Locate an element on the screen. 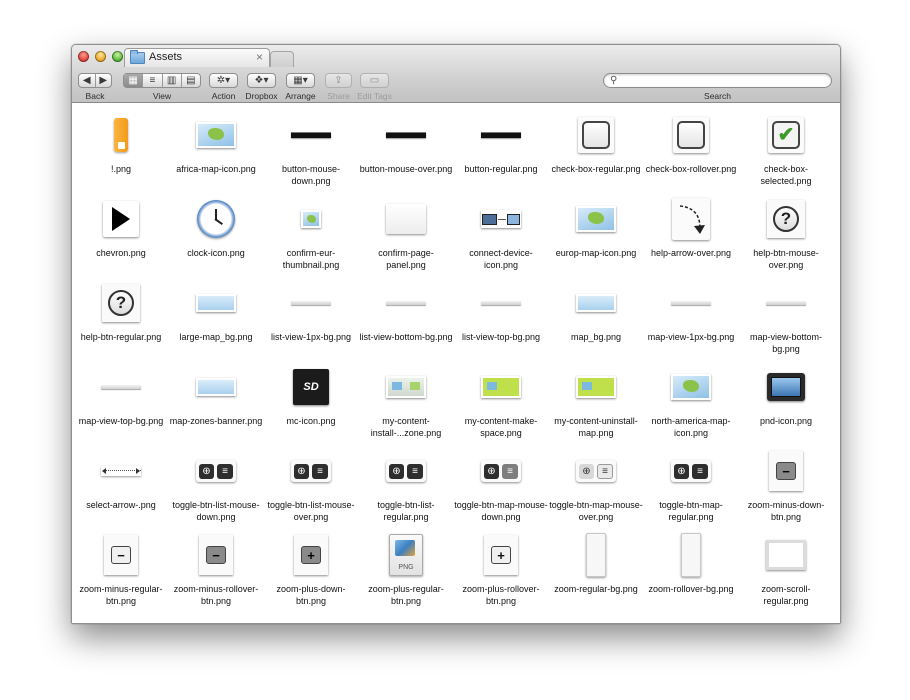  file-name: zoom-scroll-regular.png is located at coordinates (786, 595).